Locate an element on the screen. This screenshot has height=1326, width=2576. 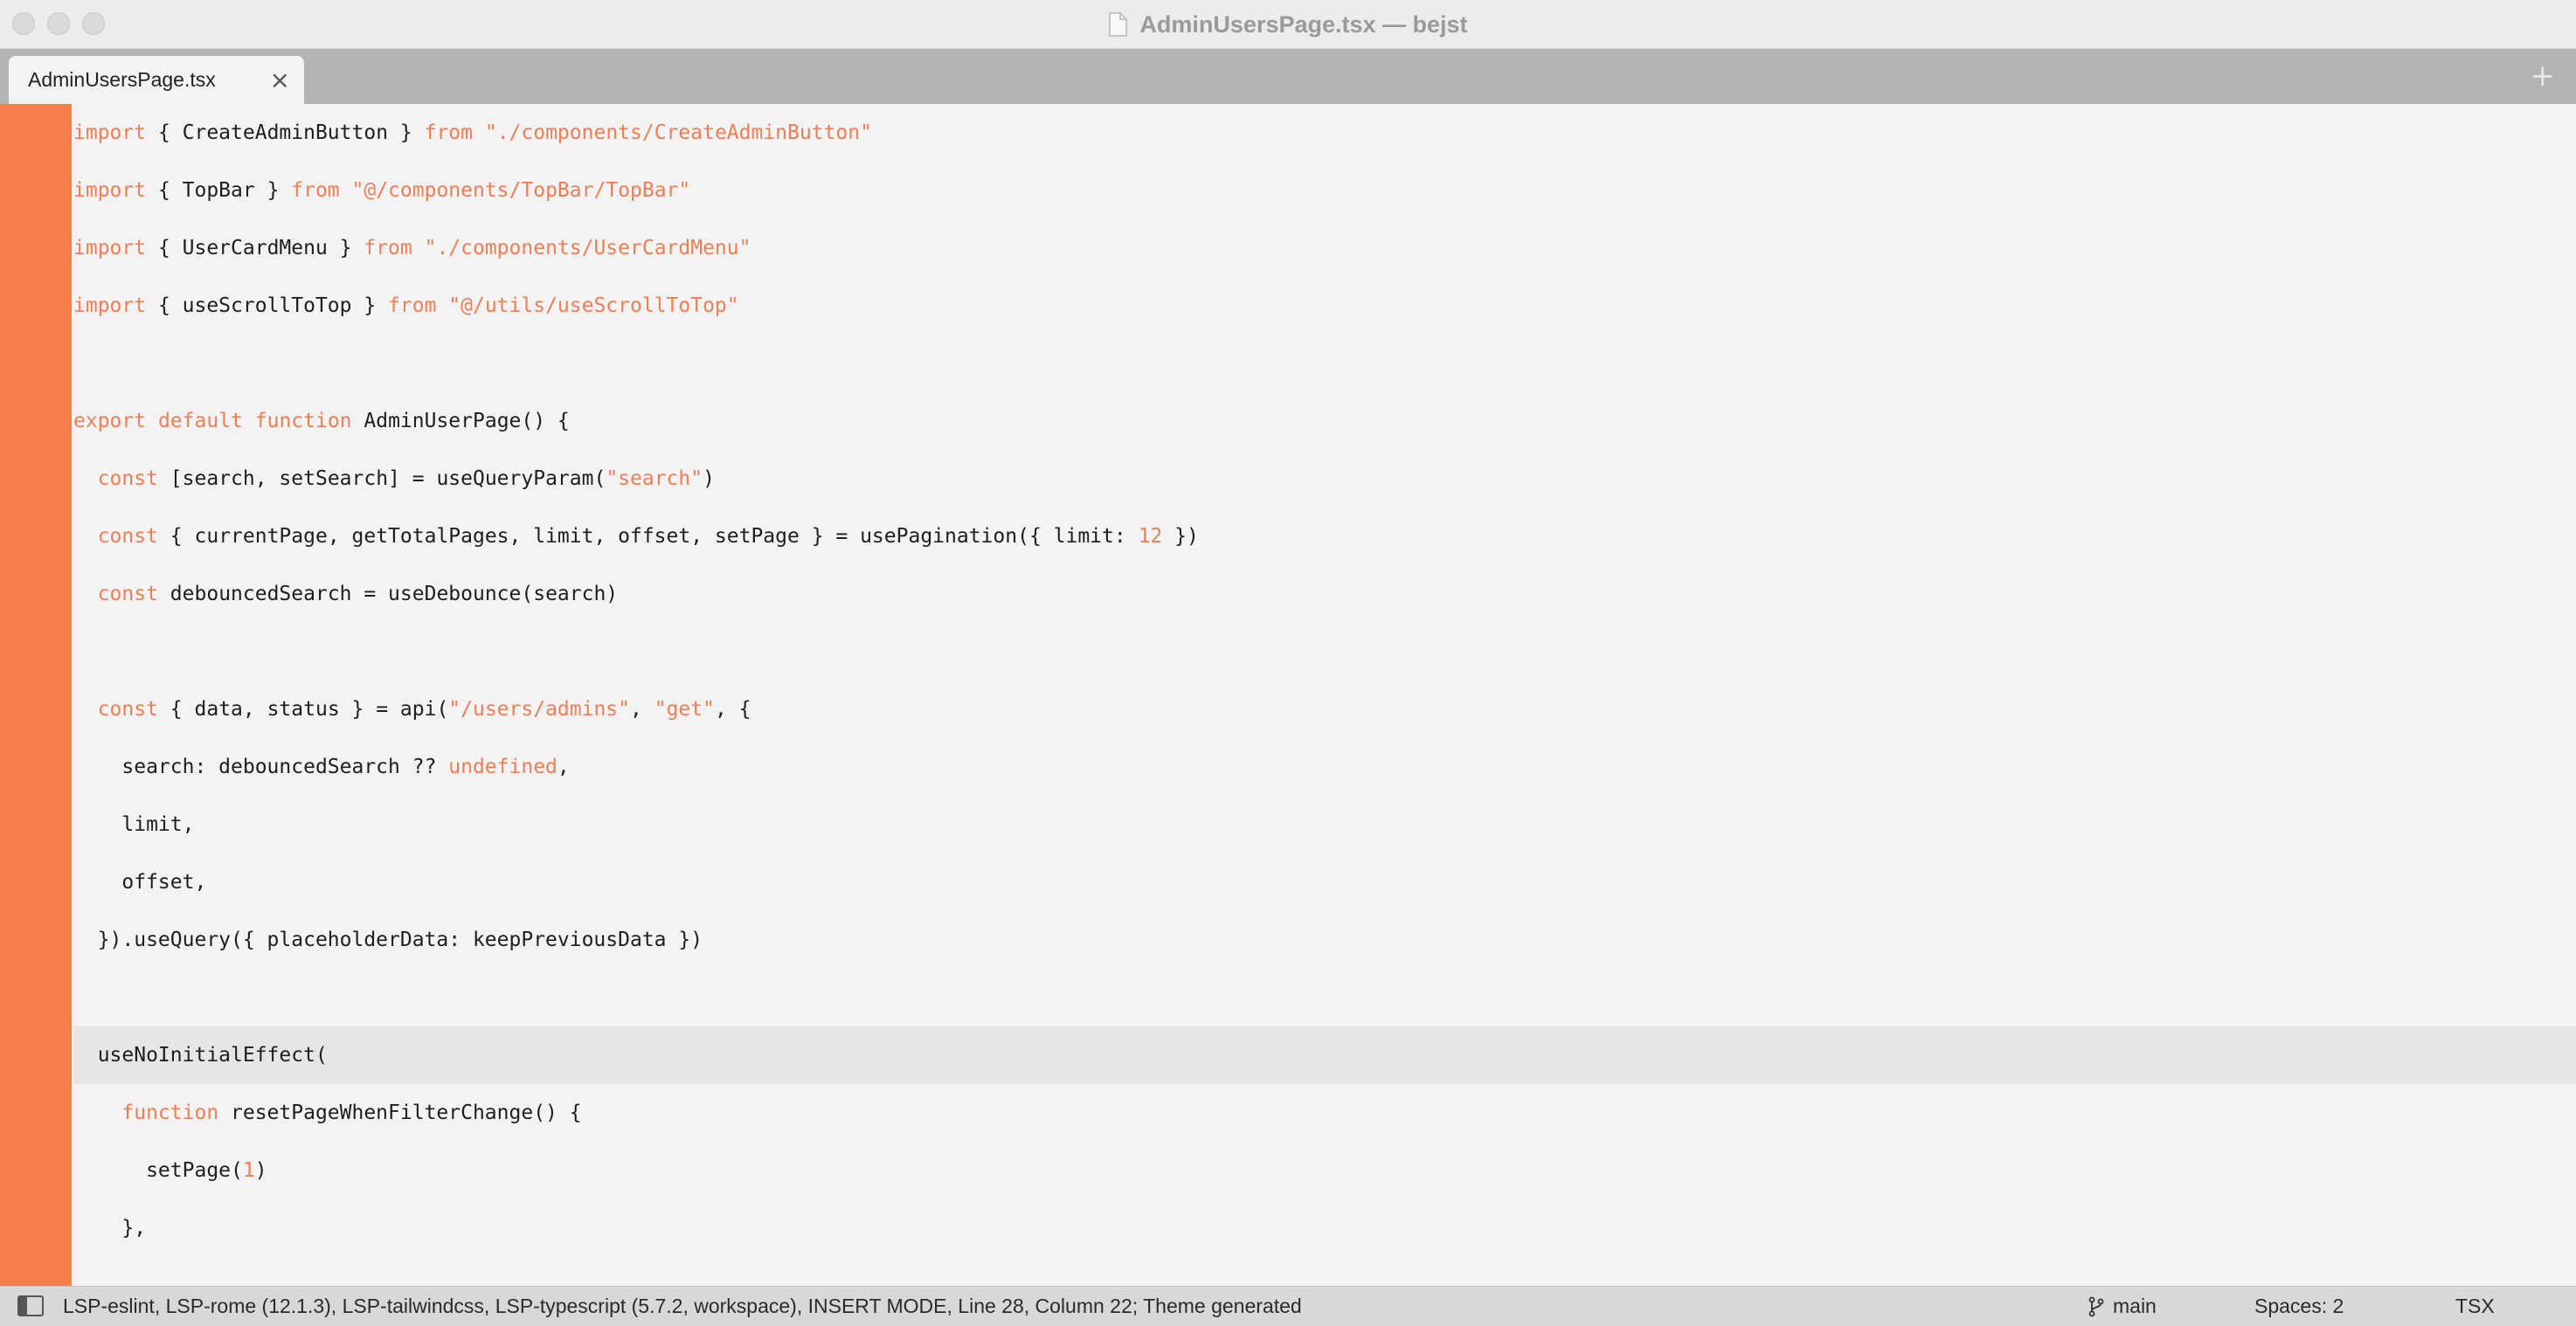
code-token: { useScrollToTop } is located at coordinates (267, 305).